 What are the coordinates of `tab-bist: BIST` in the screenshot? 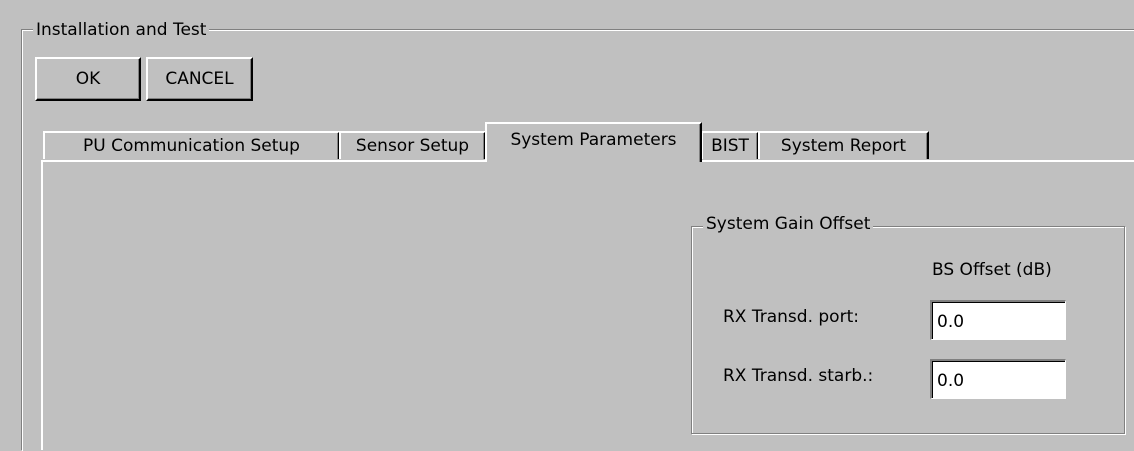 It's located at (730, 145).